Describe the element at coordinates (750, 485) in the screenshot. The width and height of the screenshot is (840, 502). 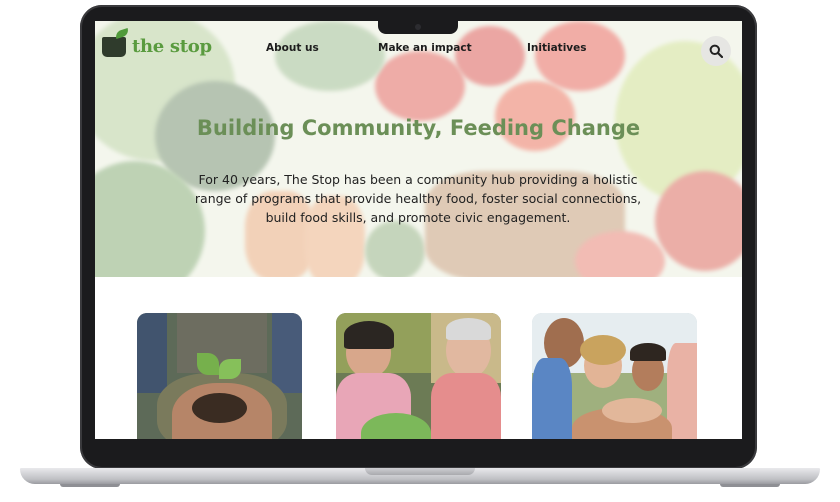
I see `laptop-foot-right` at that location.